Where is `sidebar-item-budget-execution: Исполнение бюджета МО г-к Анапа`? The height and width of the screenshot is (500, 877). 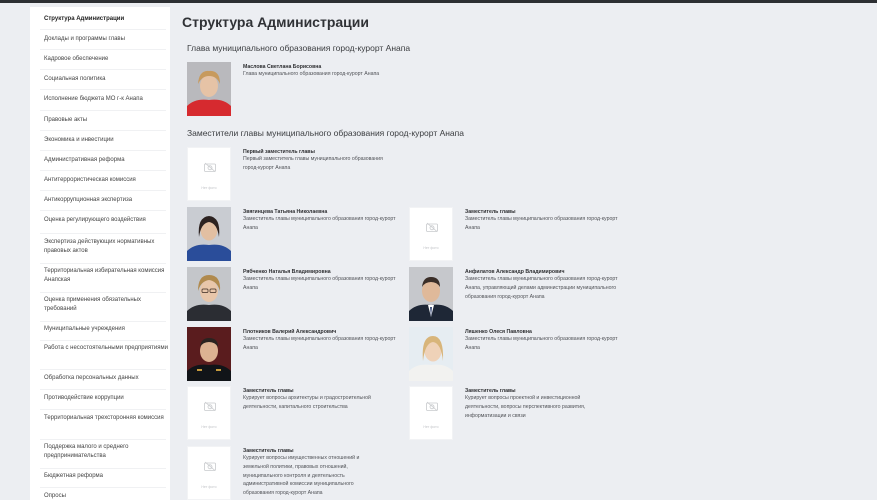
sidebar-item-budget-execution: Исполнение бюджета МО г-к Анапа is located at coordinates (106, 99).